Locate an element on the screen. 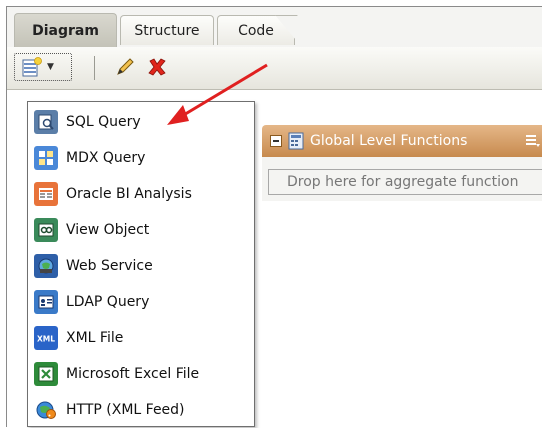 The width and height of the screenshot is (542, 428). menu-item-web-service: Web Service is located at coordinates (141, 266).